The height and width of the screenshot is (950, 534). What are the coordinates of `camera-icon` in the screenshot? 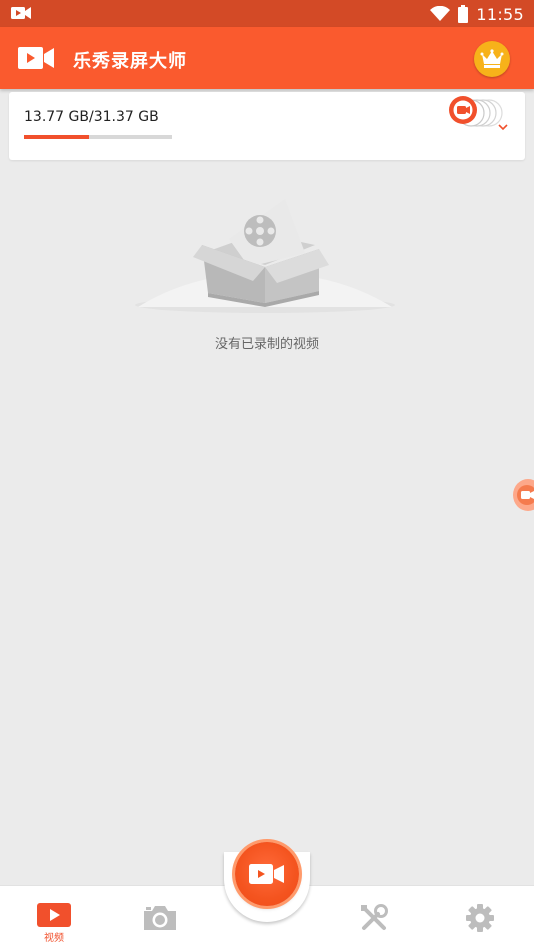 It's located at (160, 918).